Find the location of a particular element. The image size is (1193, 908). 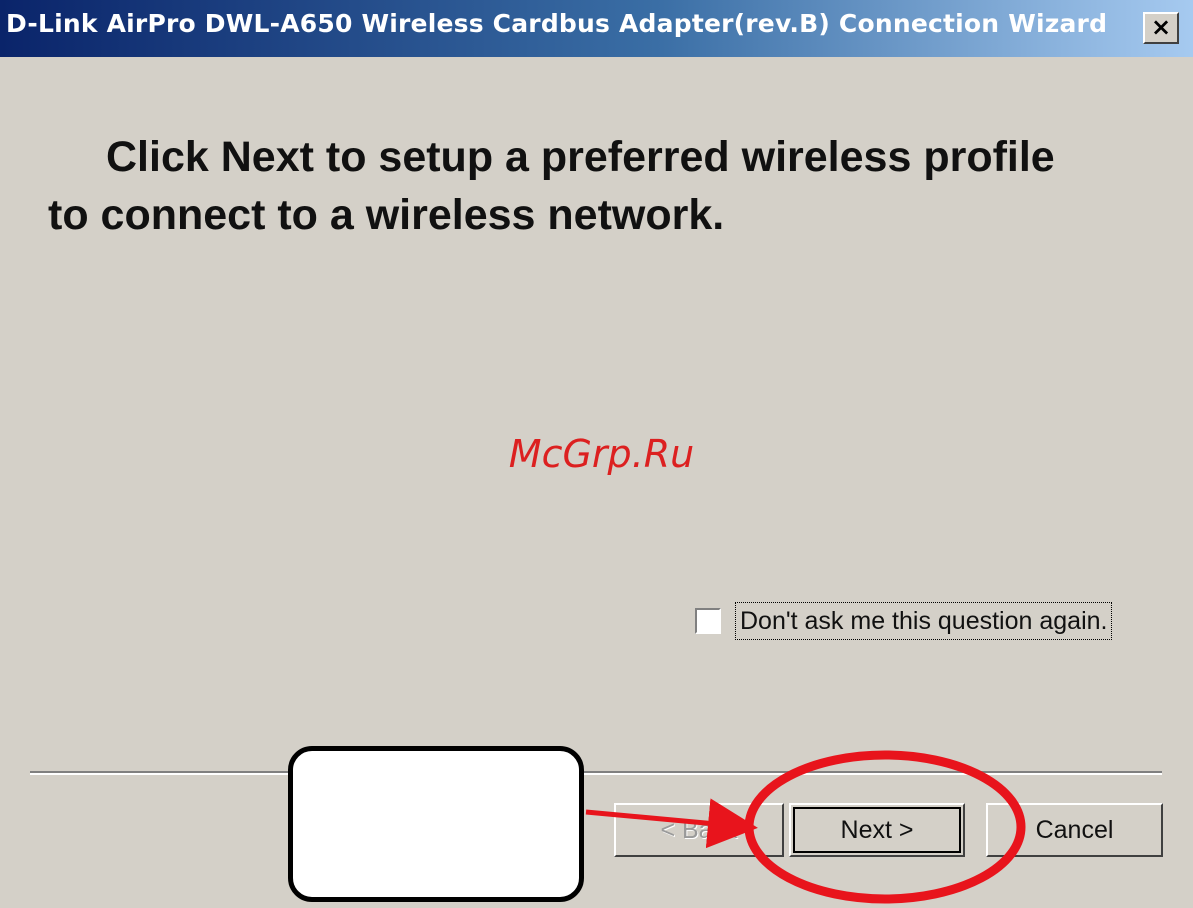

headline-line-2: to connect to a wireless network. is located at coordinates (386, 215).